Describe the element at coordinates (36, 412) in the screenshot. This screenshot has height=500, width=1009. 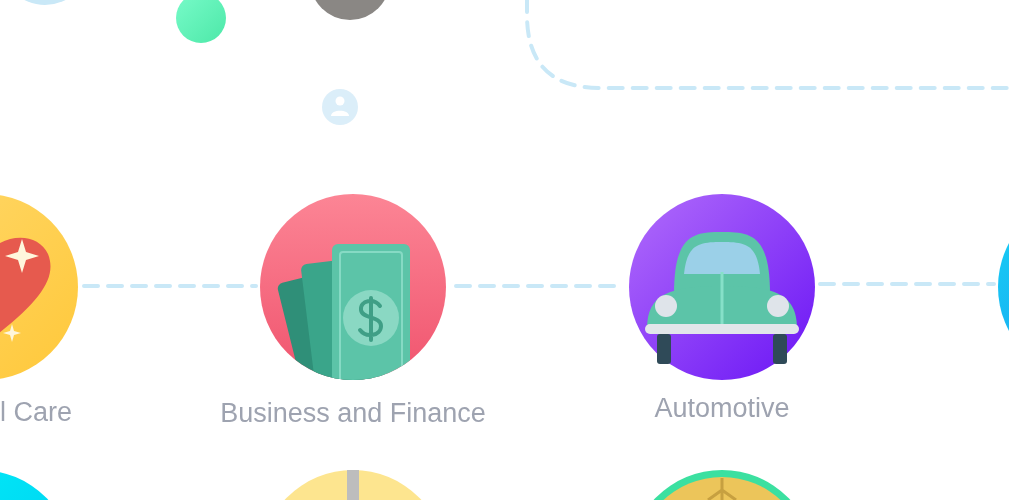
I see `category-label: l Care` at that location.